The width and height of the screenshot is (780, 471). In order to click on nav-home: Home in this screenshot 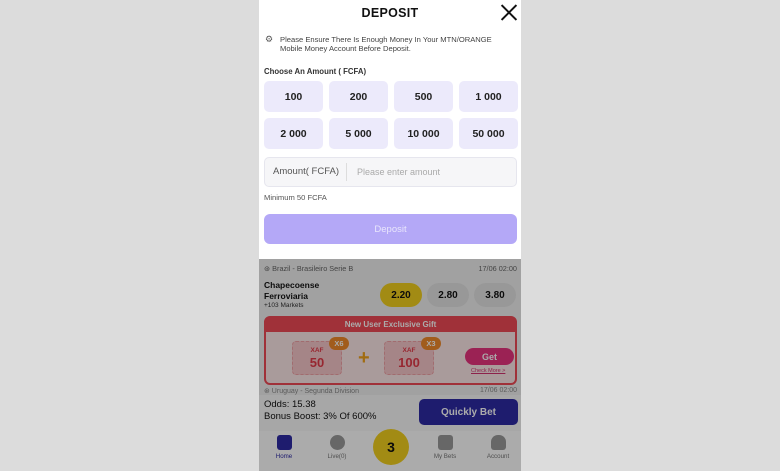, I will do `click(284, 447)`.